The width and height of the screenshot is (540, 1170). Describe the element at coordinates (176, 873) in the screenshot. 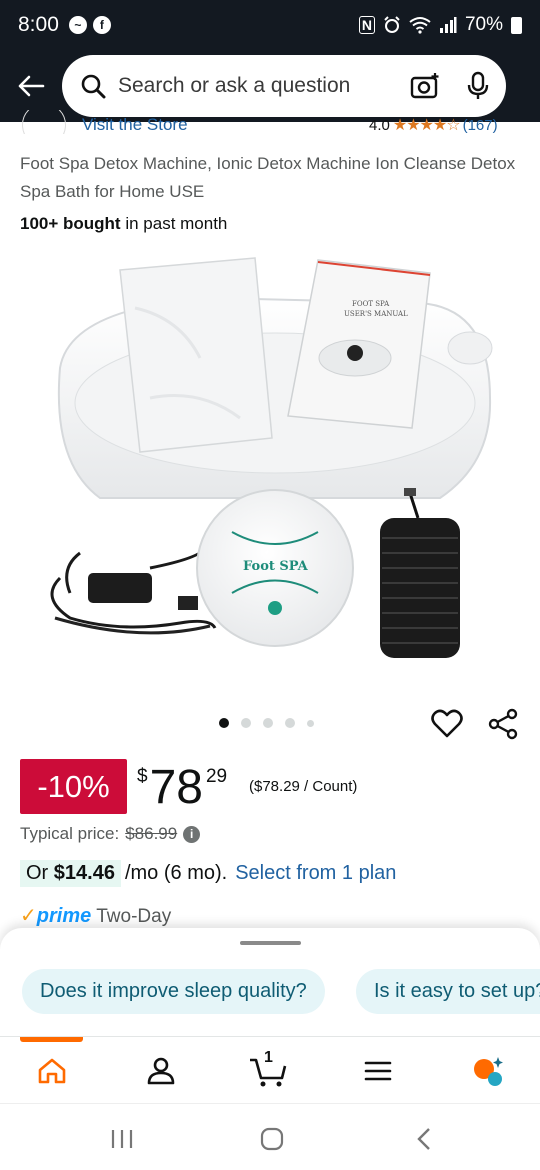

I see `installment-term: /mo (6 mo).` at that location.